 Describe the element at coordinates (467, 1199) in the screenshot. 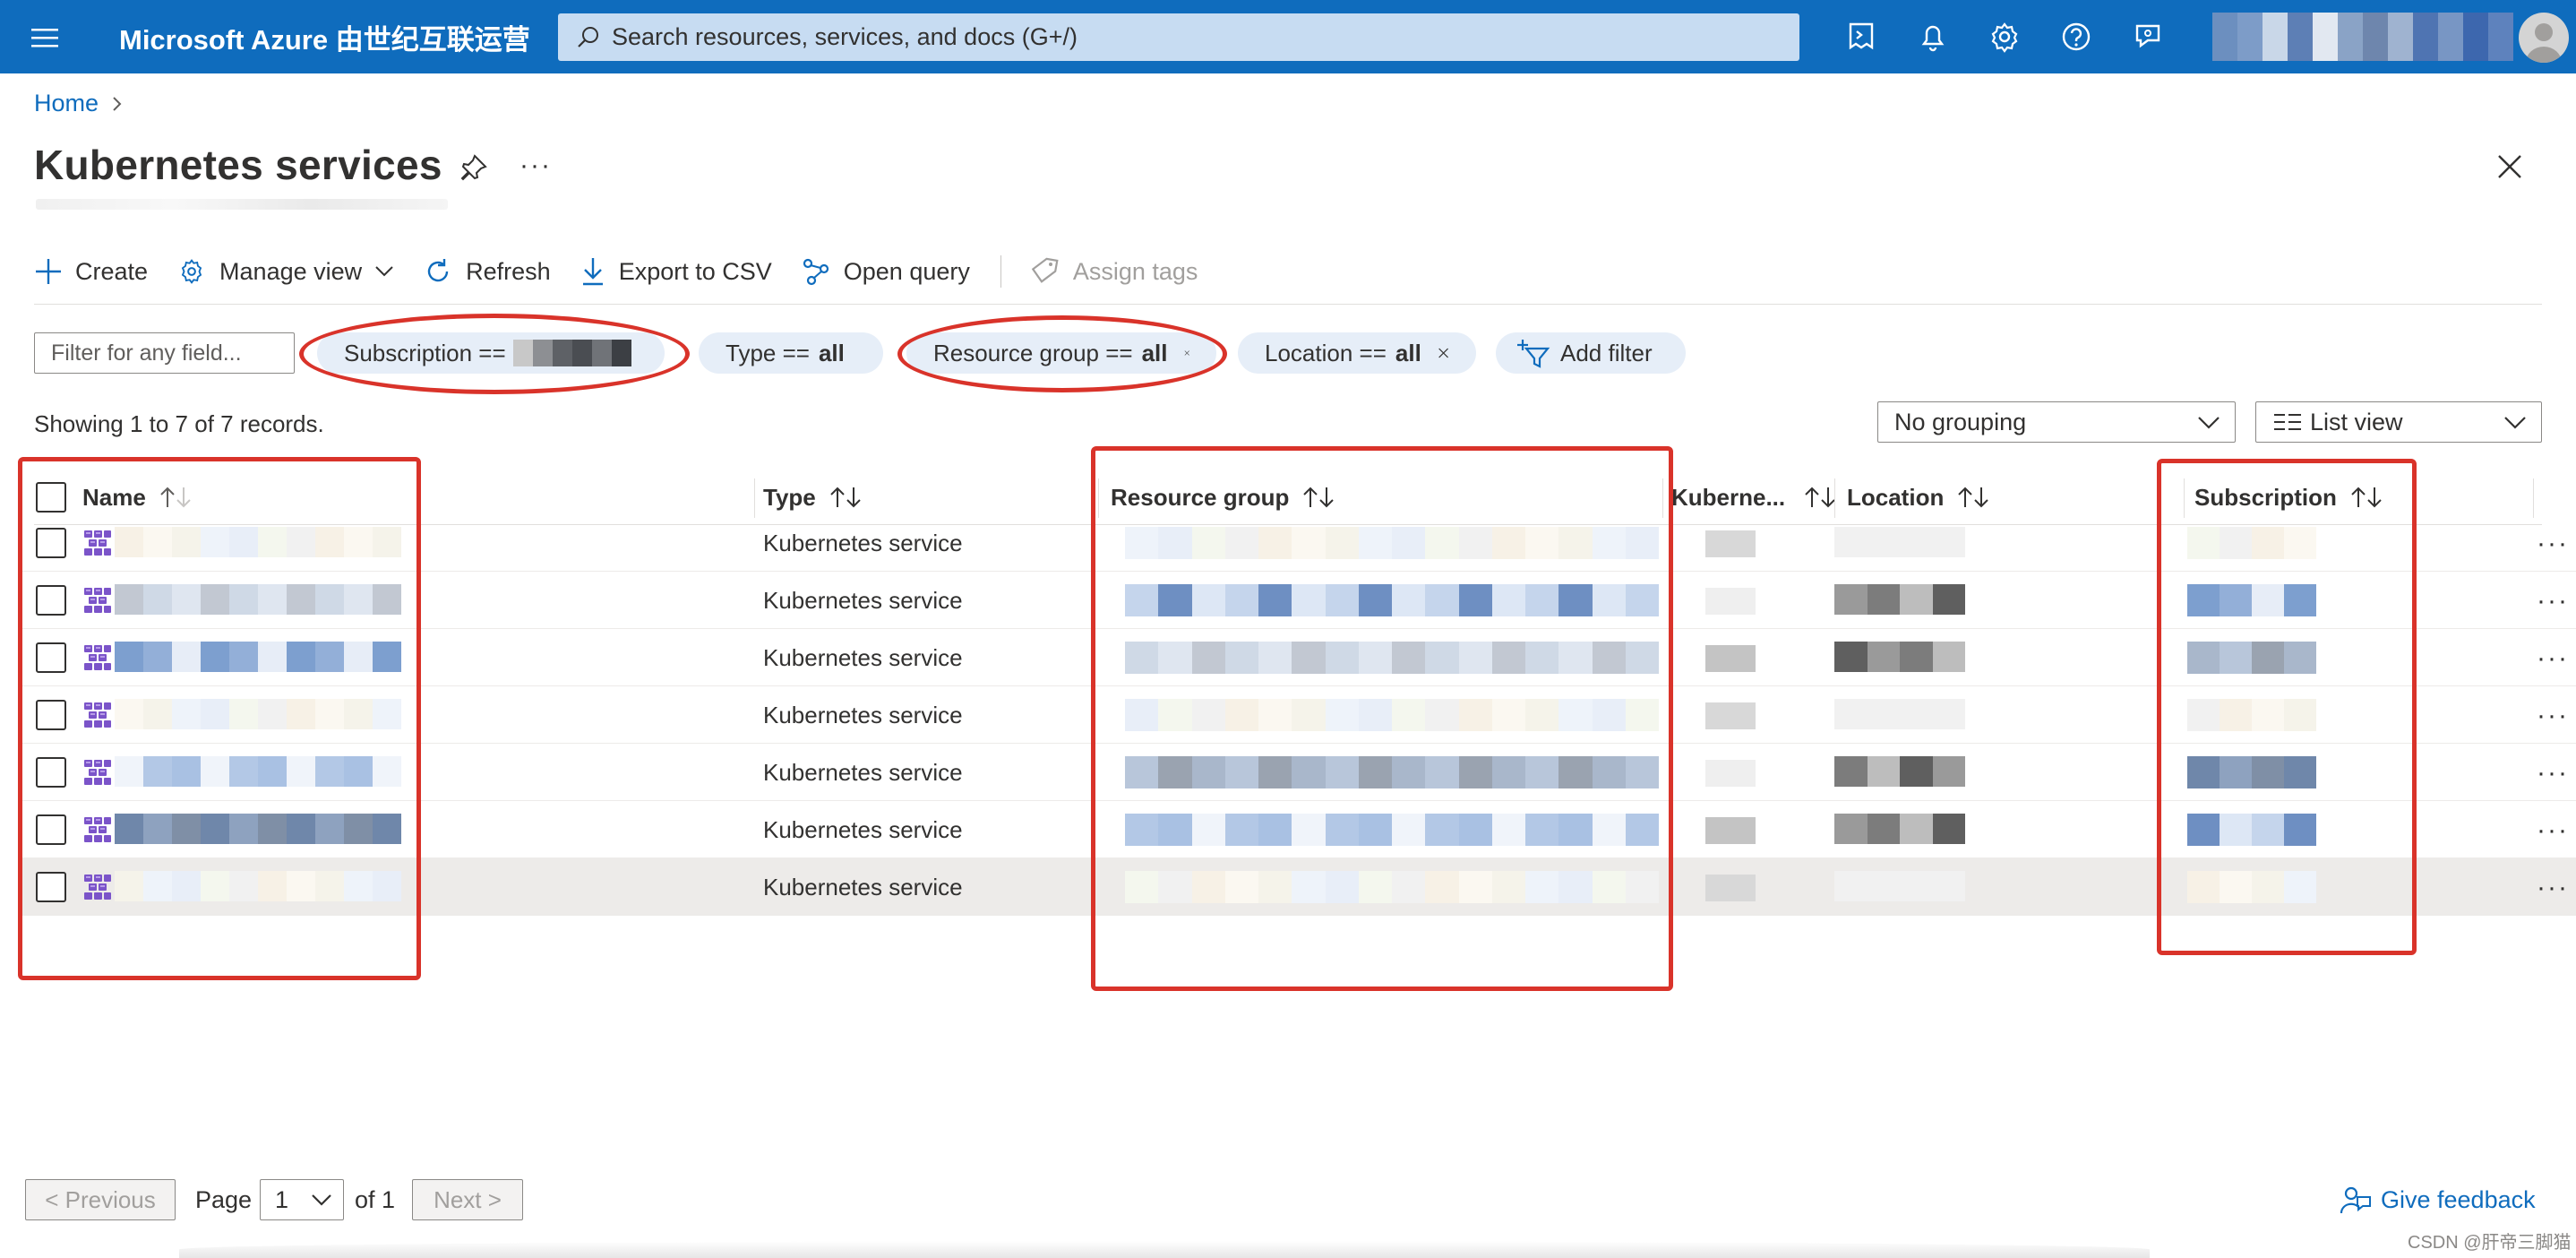

I see `next-page-button: Next >` at that location.